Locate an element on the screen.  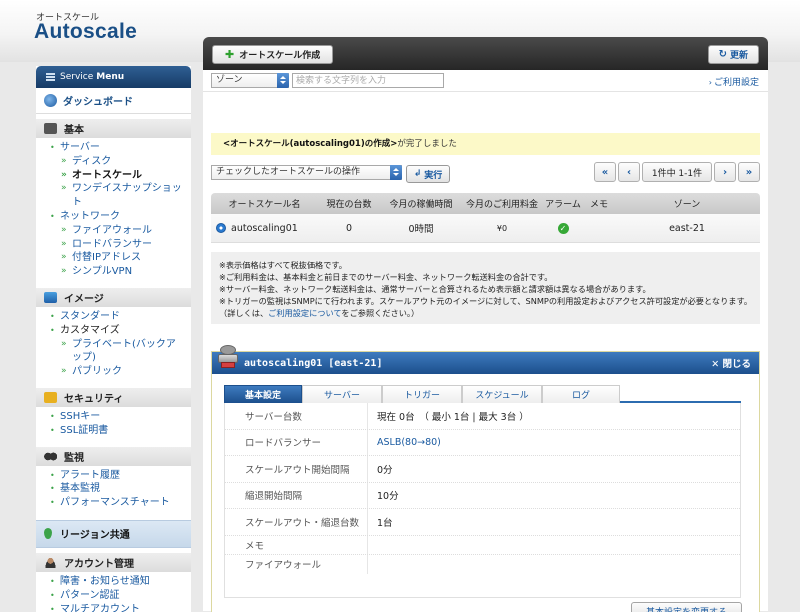
sidebar-item-ssl-cert: SSL証明書 is located at coordinates (113, 431).